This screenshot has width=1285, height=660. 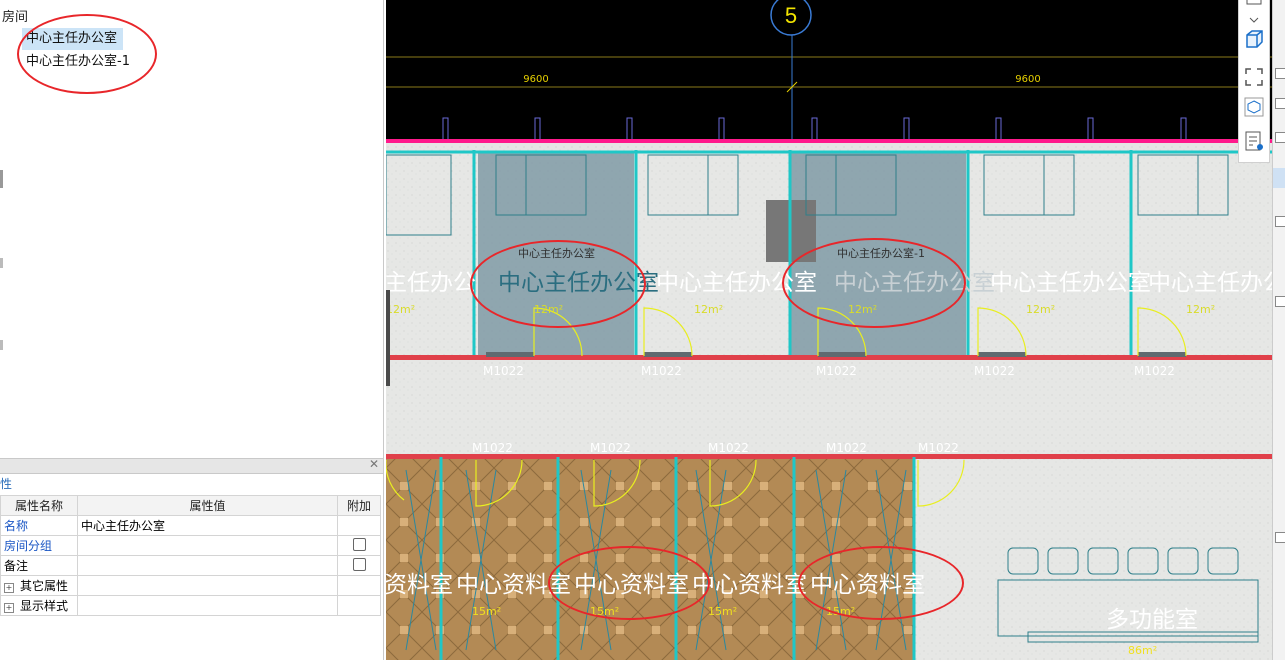 What do you see at coordinates (39, 545) in the screenshot?
I see `prop-name: 房间分组` at bounding box center [39, 545].